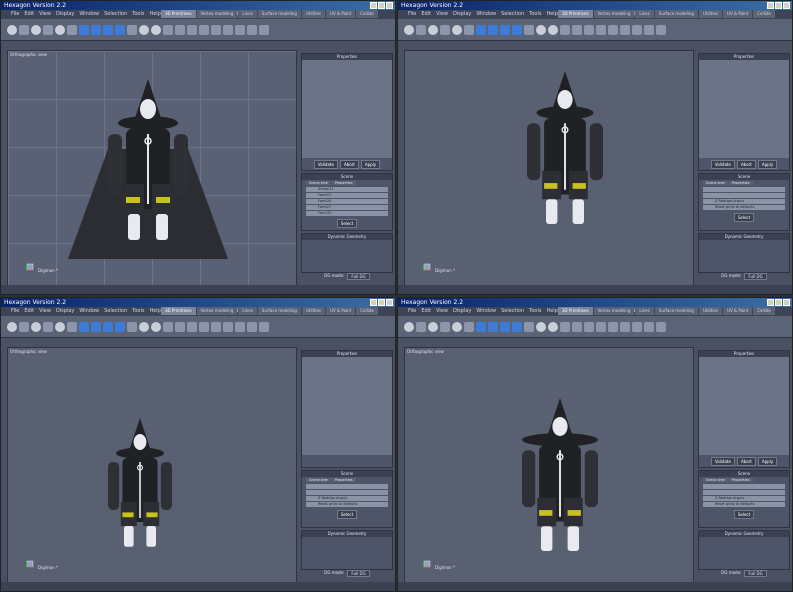 The image size is (793, 592). I want to click on scene-list-item: Reset grids to defaults, so click(347, 504).